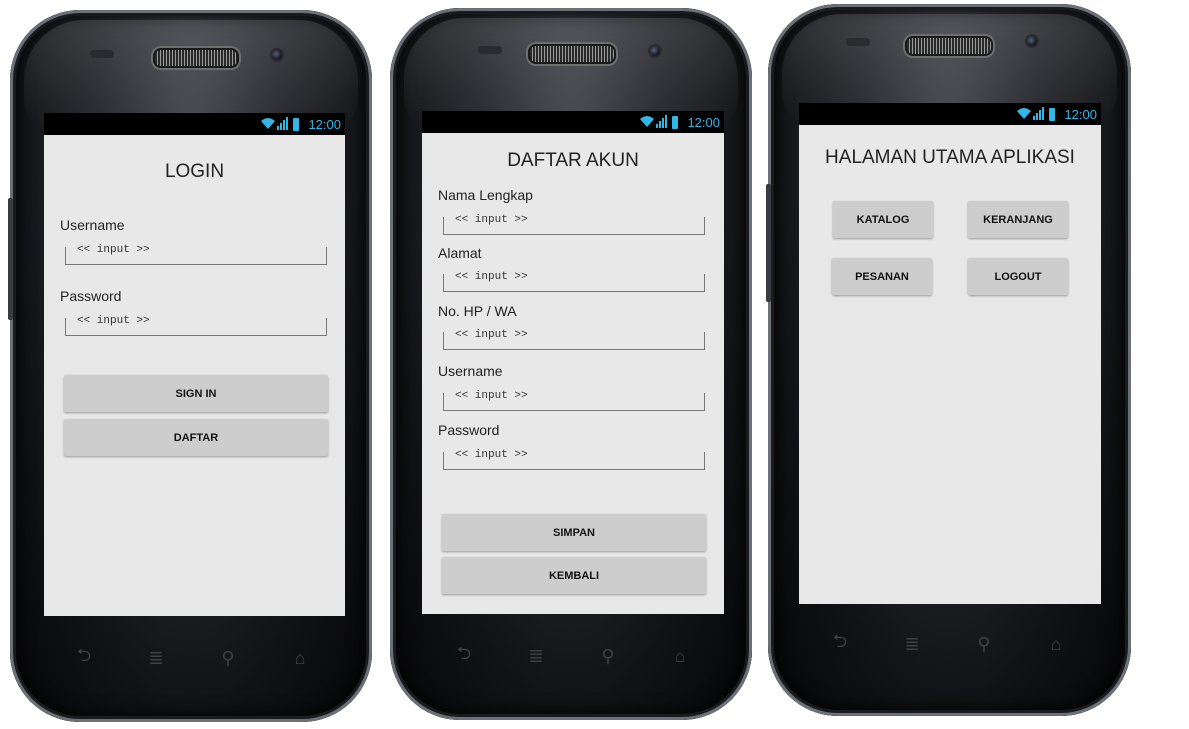 The image size is (1189, 729). What do you see at coordinates (194, 171) in the screenshot?
I see `page-title: LOGIN` at bounding box center [194, 171].